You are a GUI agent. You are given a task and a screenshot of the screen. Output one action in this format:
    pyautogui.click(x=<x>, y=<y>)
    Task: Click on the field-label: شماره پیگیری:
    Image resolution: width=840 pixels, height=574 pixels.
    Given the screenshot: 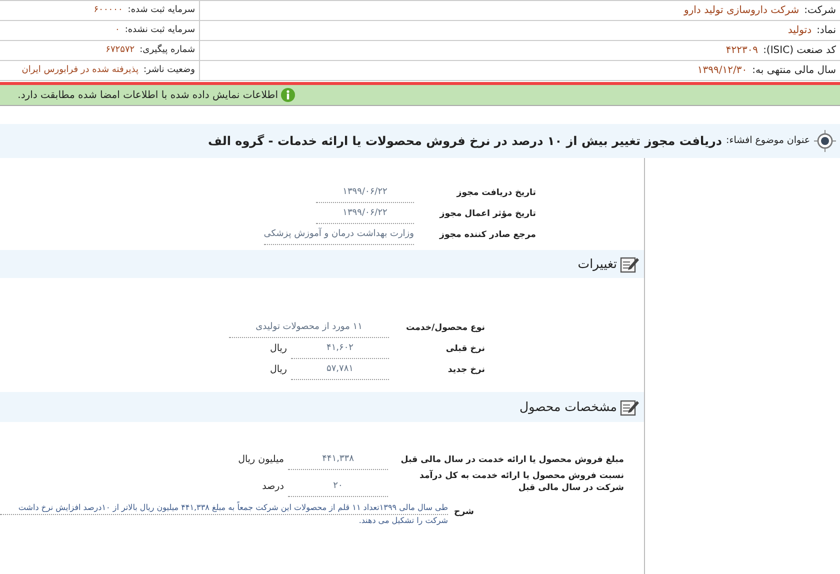 What is the action you would take?
    pyautogui.click(x=167, y=50)
    